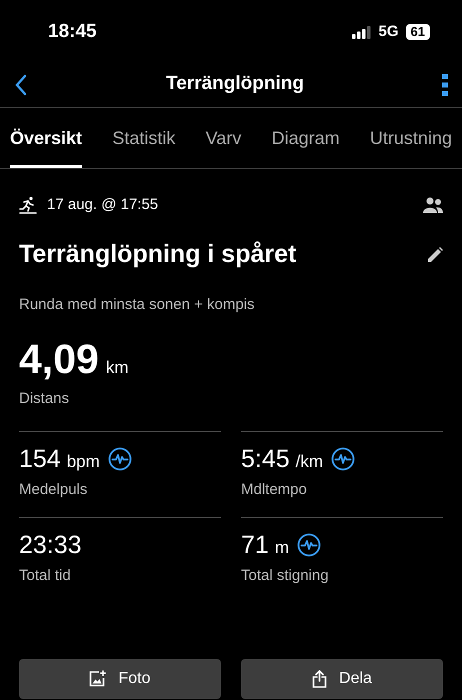 The image size is (462, 700). Describe the element at coordinates (306, 138) in the screenshot. I see `tab: Diagram` at that location.